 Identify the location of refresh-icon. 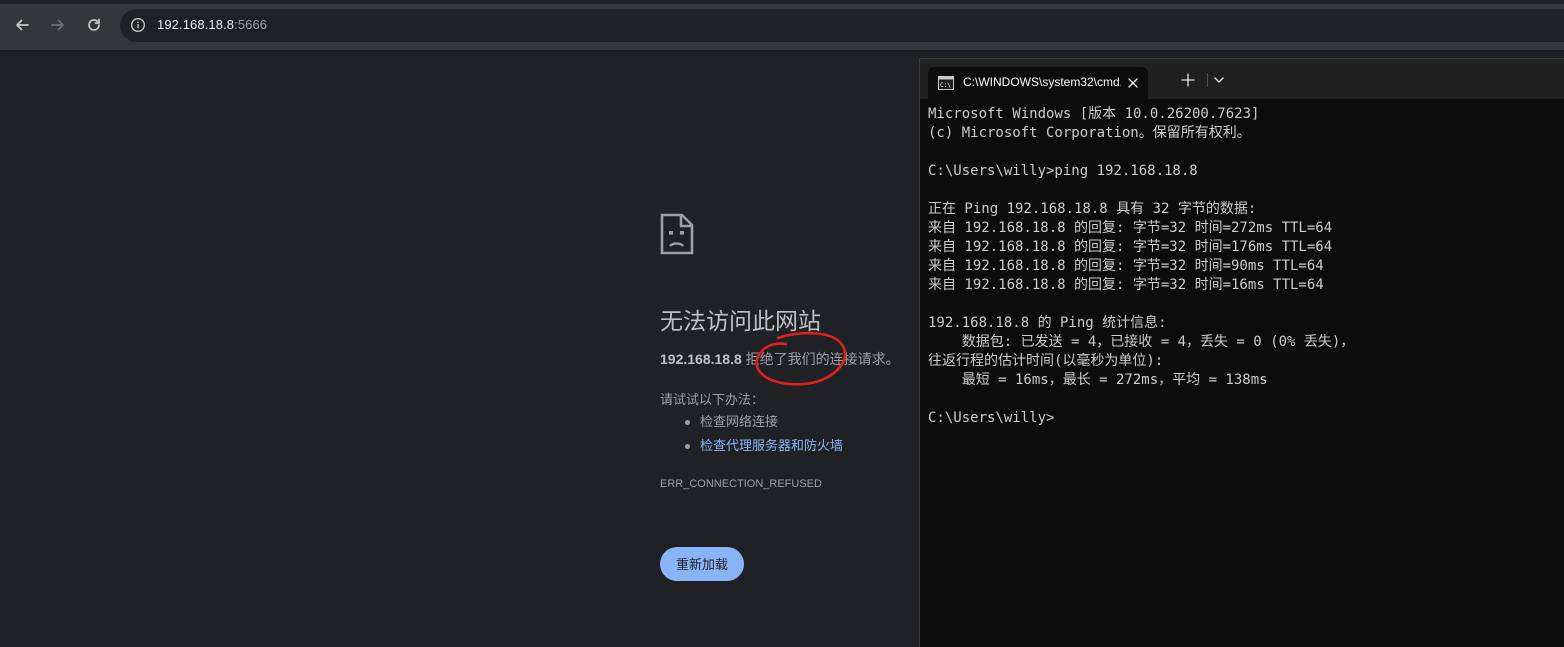
(94, 24).